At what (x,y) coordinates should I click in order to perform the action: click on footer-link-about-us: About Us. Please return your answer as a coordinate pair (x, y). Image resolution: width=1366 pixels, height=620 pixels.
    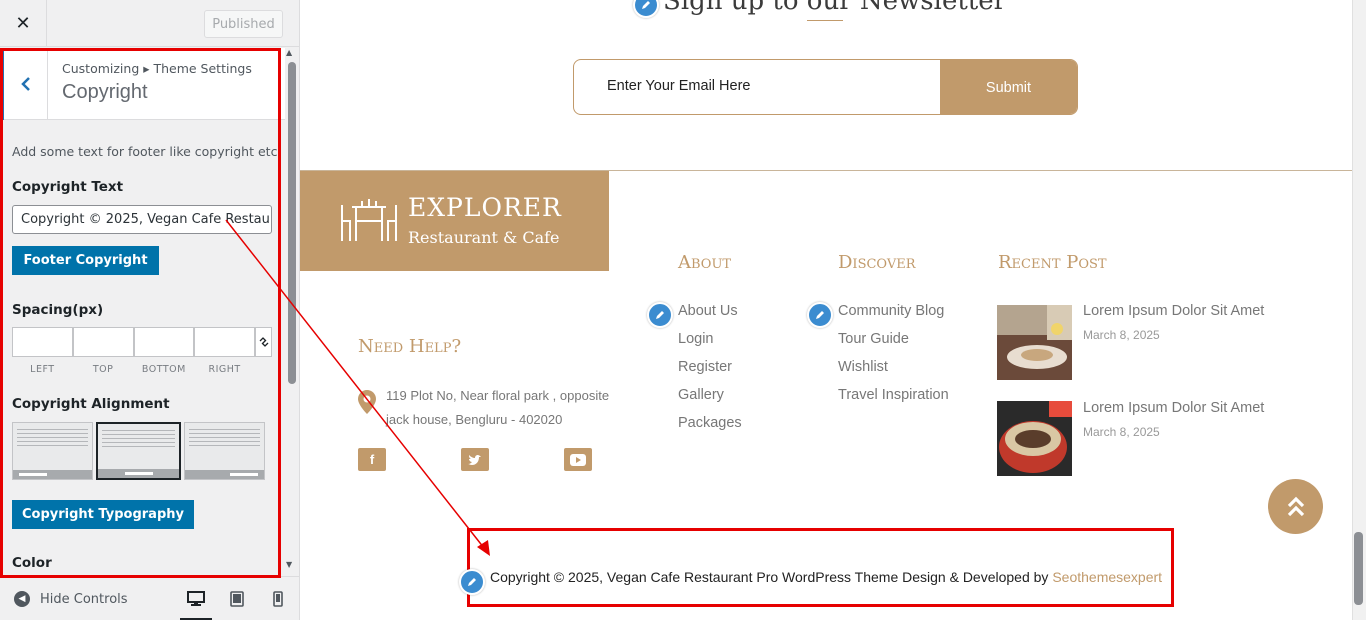
    Looking at the image, I should click on (708, 311).